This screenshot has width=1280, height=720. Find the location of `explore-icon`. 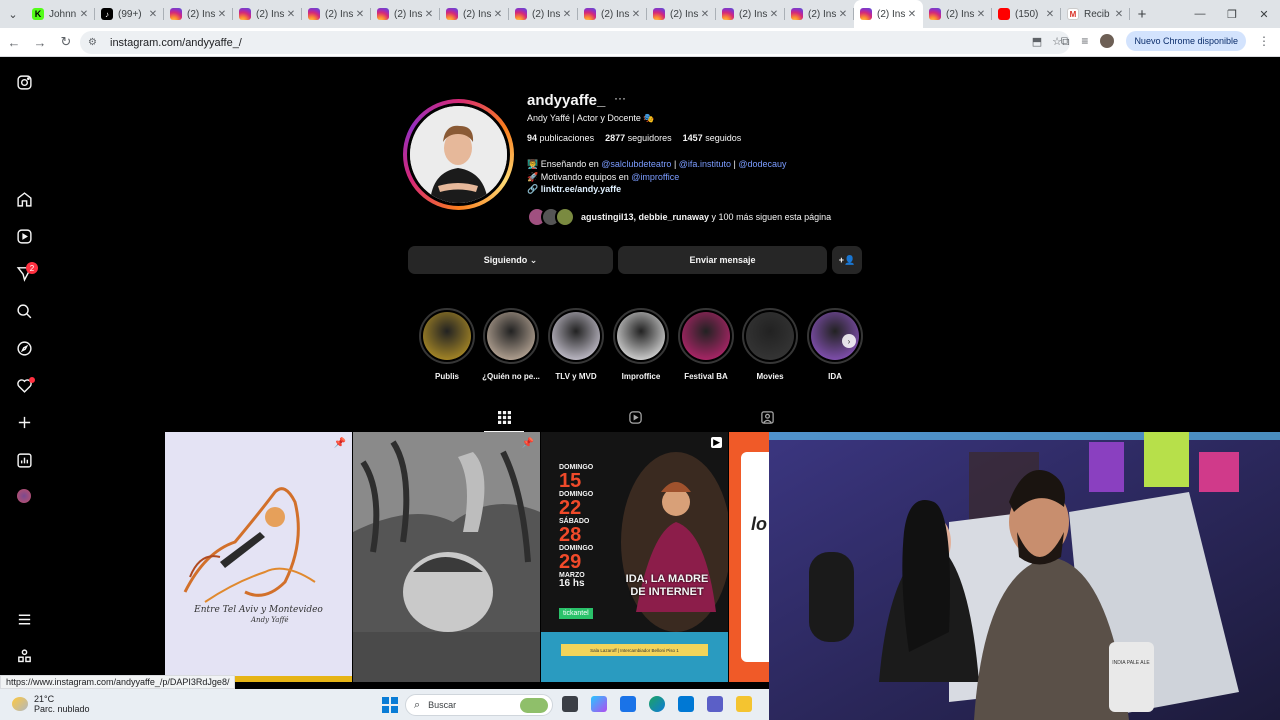

explore-icon is located at coordinates (24, 348).